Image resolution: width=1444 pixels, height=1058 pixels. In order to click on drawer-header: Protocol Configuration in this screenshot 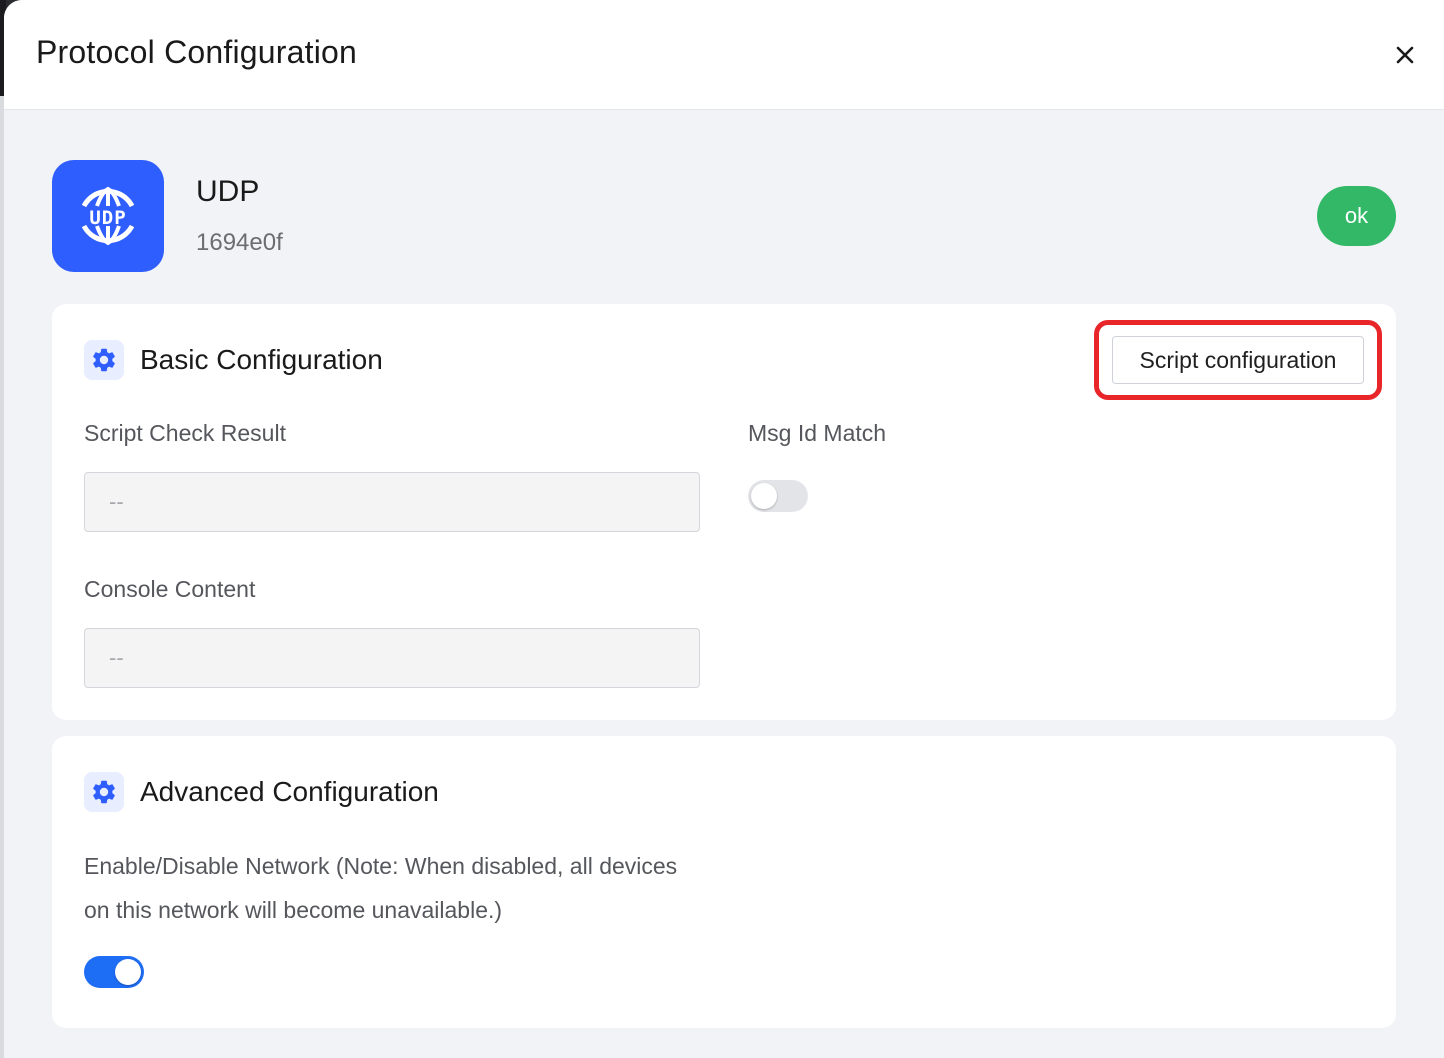, I will do `click(724, 55)`.